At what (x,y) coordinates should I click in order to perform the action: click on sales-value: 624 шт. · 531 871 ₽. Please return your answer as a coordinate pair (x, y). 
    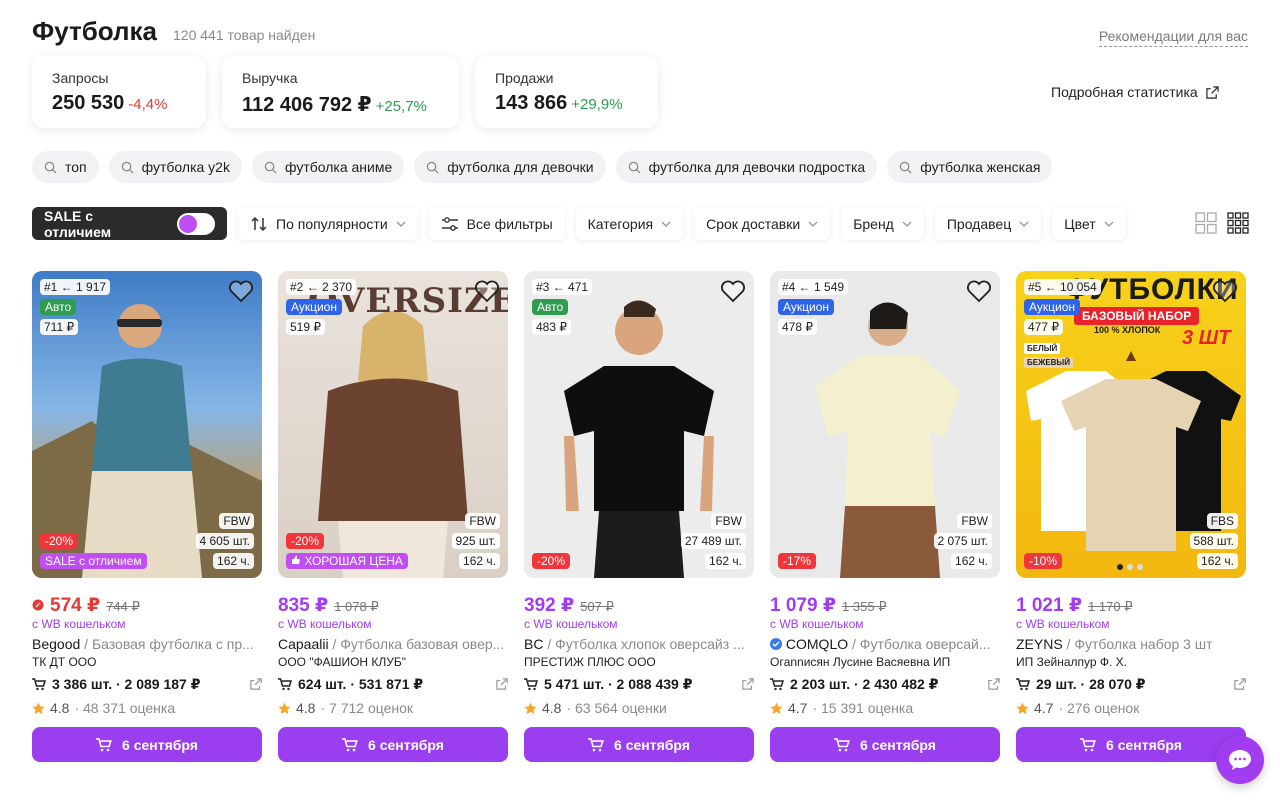
    Looking at the image, I should click on (361, 684).